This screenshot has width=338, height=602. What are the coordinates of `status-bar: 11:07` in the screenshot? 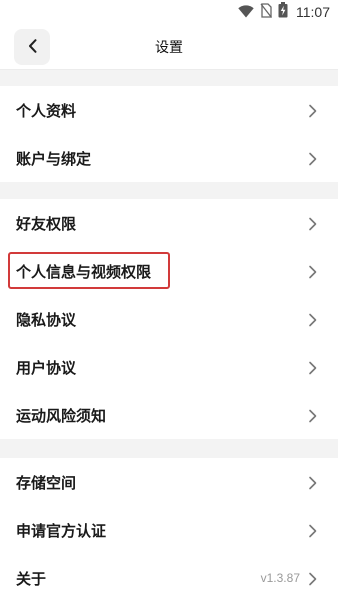 It's located at (169, 12).